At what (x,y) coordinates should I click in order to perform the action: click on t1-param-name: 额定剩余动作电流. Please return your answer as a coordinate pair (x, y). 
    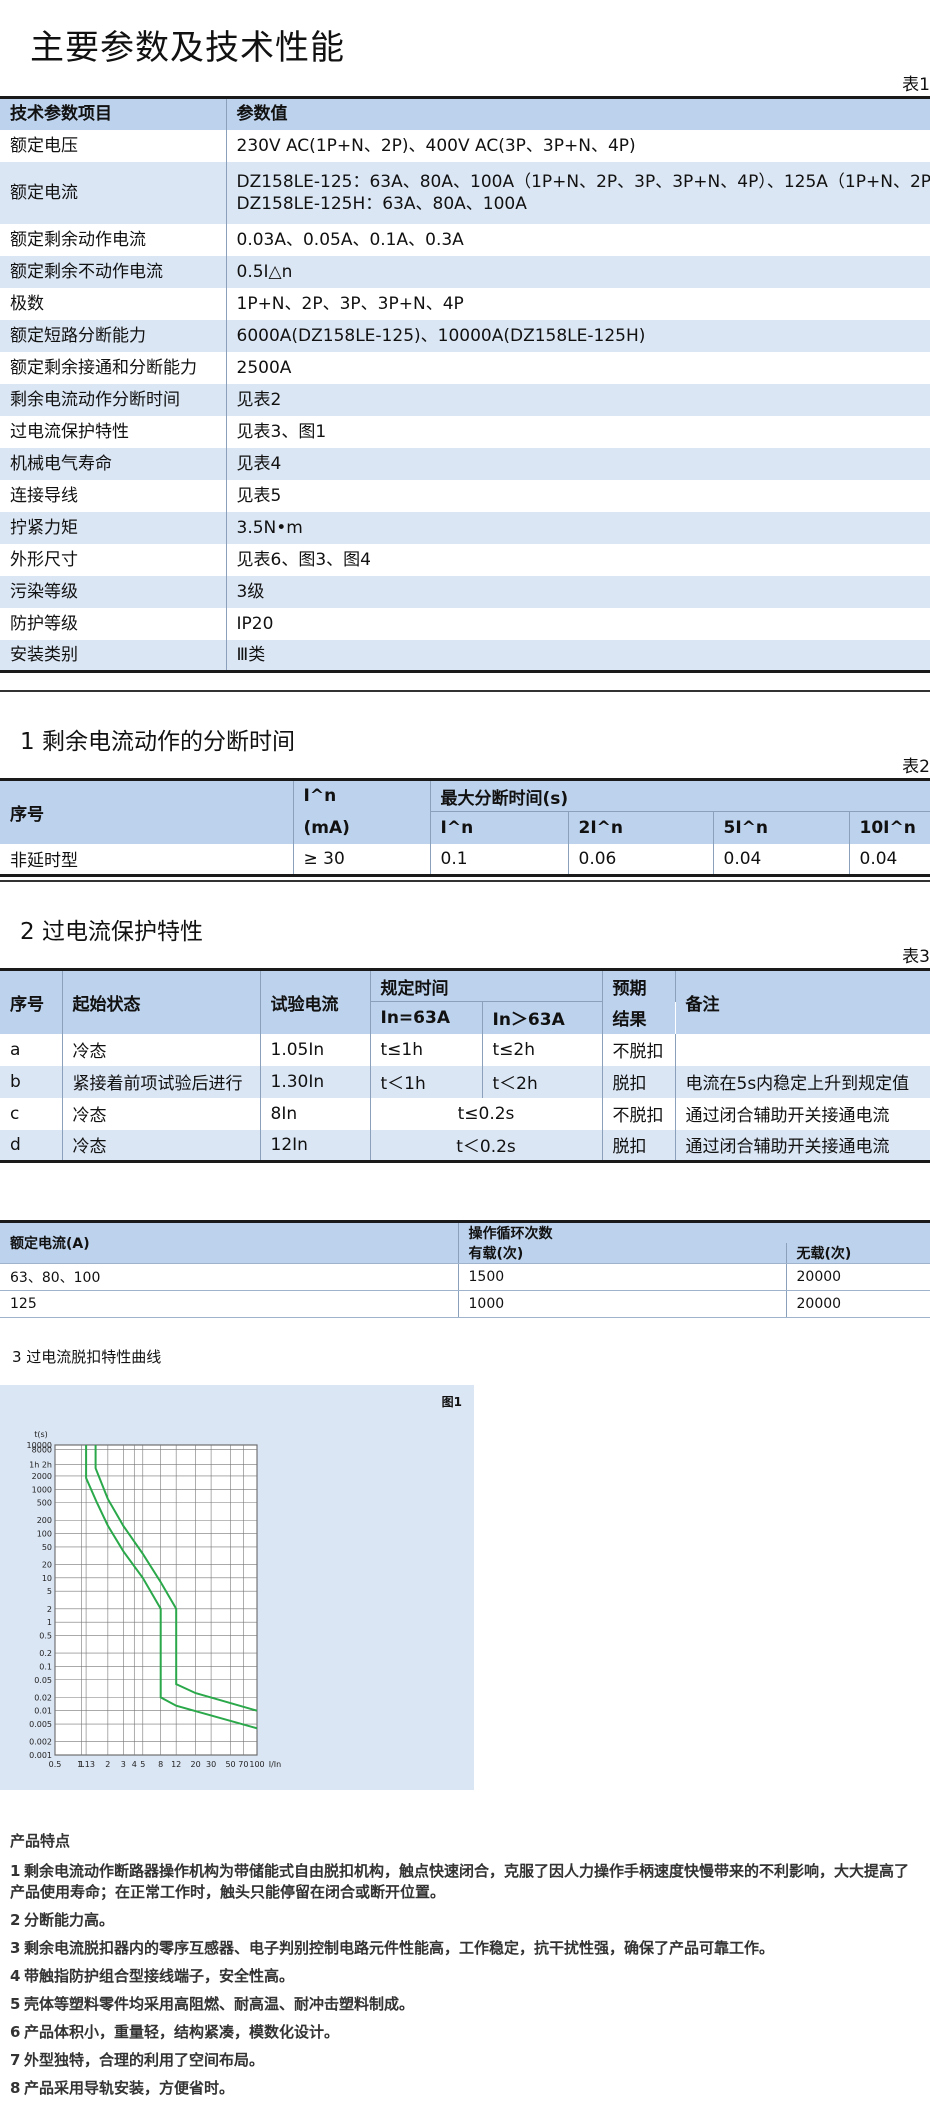
    Looking at the image, I should click on (113, 239).